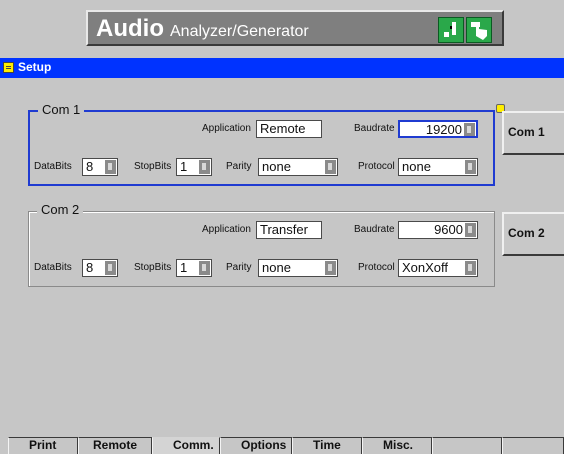 Image resolution: width=564 pixels, height=454 pixels. I want to click on com1-baudrate-field: 19200, so click(438, 129).